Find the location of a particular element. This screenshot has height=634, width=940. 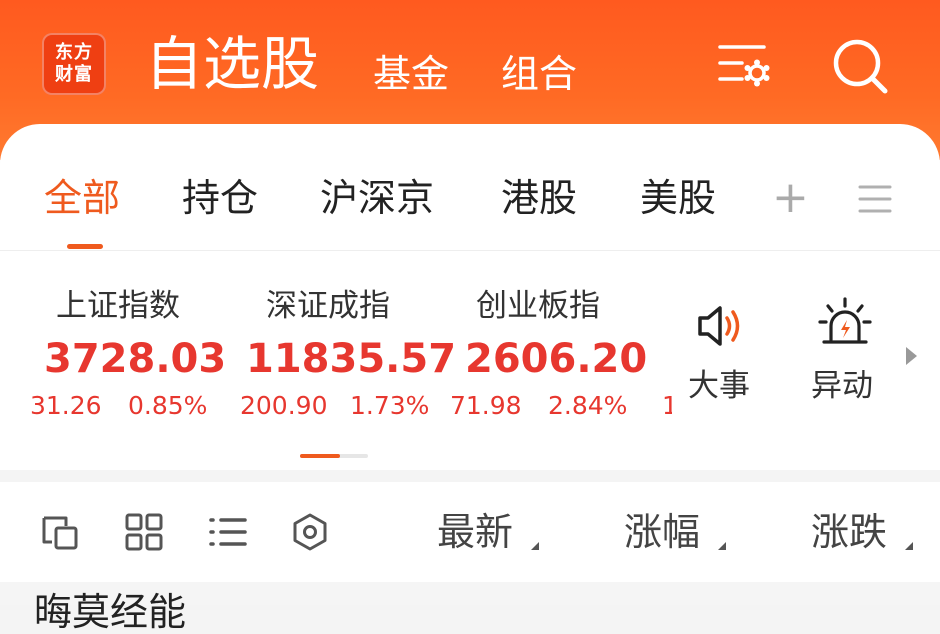

index-name: 上证指数 is located at coordinates (118, 306).